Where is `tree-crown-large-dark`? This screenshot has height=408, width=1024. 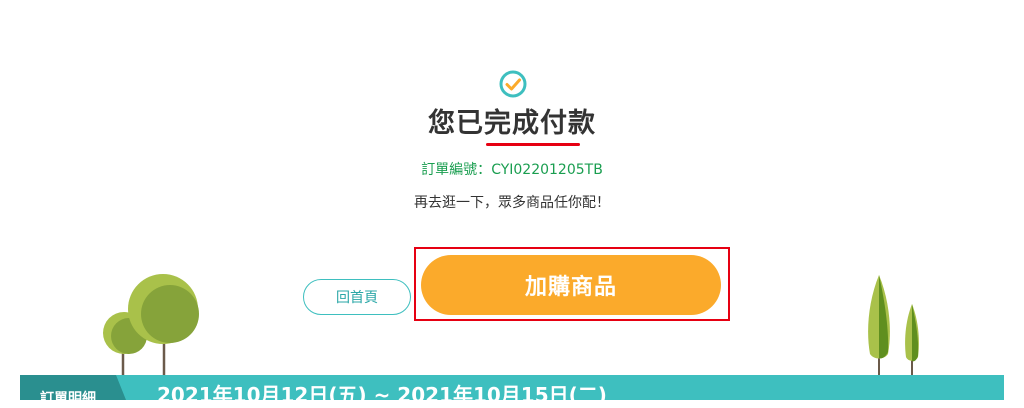 tree-crown-large-dark is located at coordinates (170, 314).